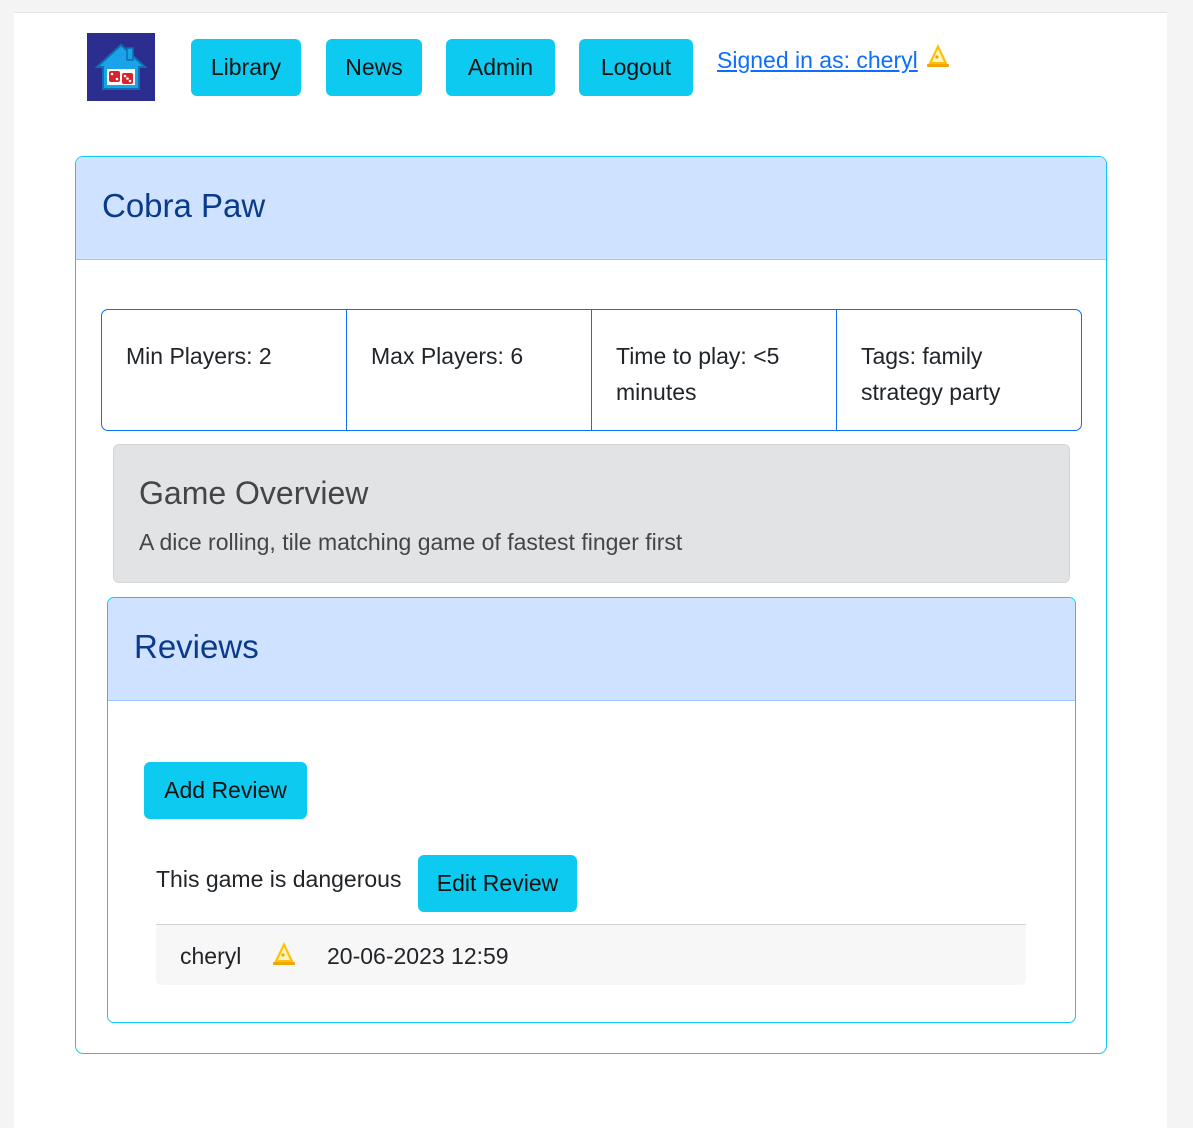  What do you see at coordinates (636, 67) in the screenshot?
I see `logout-button: Logout` at bounding box center [636, 67].